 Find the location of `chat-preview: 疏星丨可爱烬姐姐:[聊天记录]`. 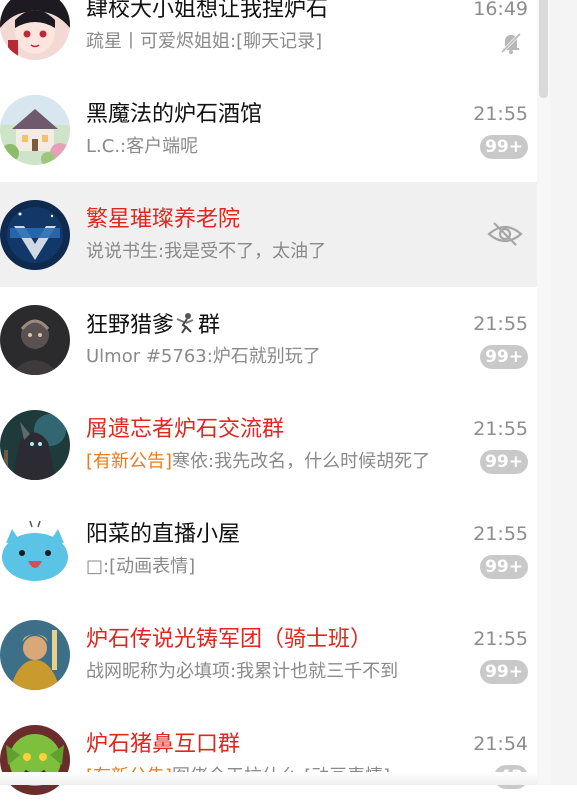

chat-preview: 疏星丨可爱烬姐姐:[聊天记录] is located at coordinates (204, 41).